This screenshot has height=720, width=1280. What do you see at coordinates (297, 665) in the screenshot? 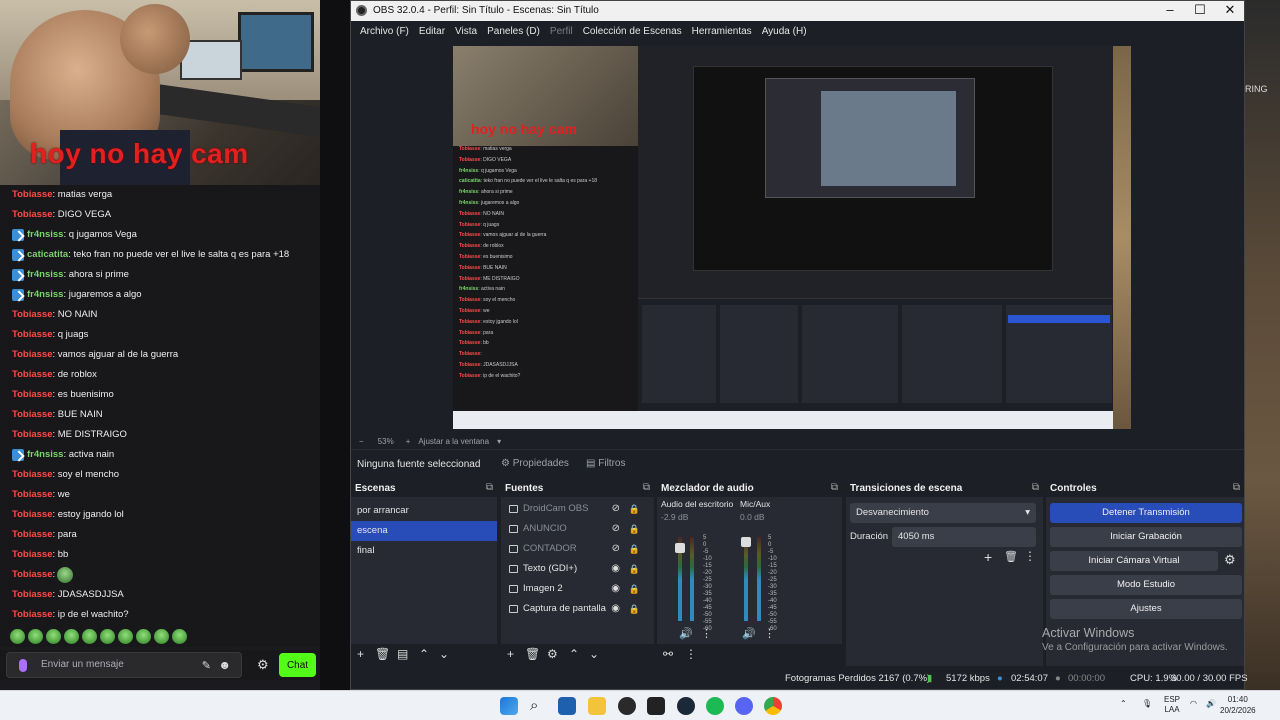
I see `chat-send-button: Chat` at bounding box center [297, 665].